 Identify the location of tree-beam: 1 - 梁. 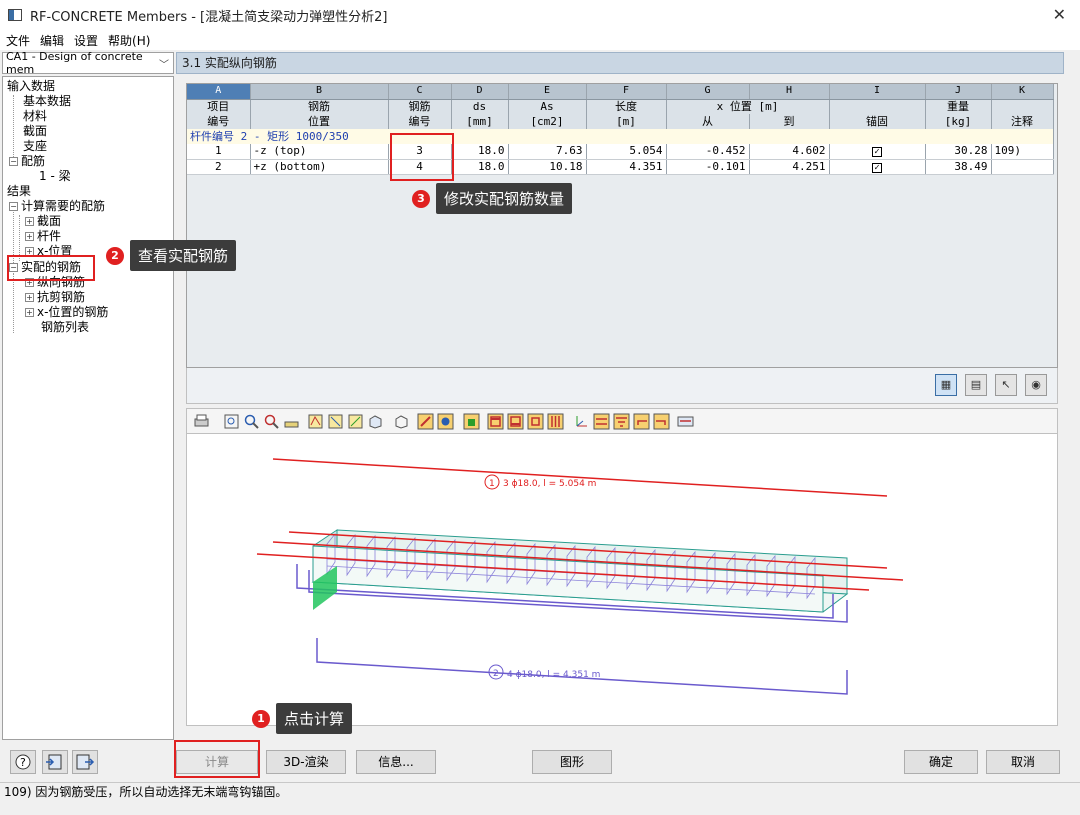
(55, 176).